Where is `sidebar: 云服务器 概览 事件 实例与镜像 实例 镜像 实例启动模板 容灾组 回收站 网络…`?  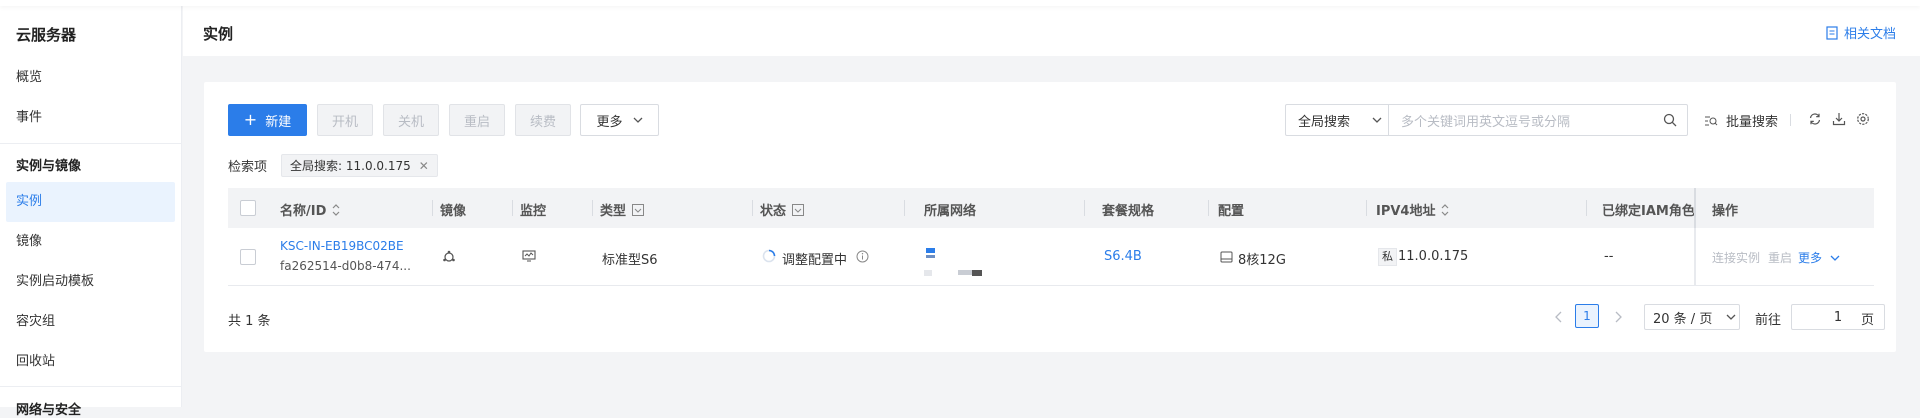 sidebar: 云服务器 概览 事件 实例与镜像 实例 镜像 实例启动模板 容灾组 回收站 网络… is located at coordinates (91, 209).